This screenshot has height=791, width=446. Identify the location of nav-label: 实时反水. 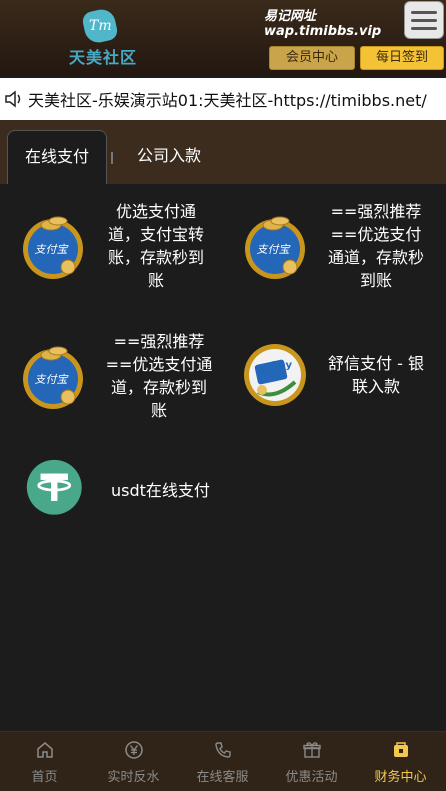
(133, 777).